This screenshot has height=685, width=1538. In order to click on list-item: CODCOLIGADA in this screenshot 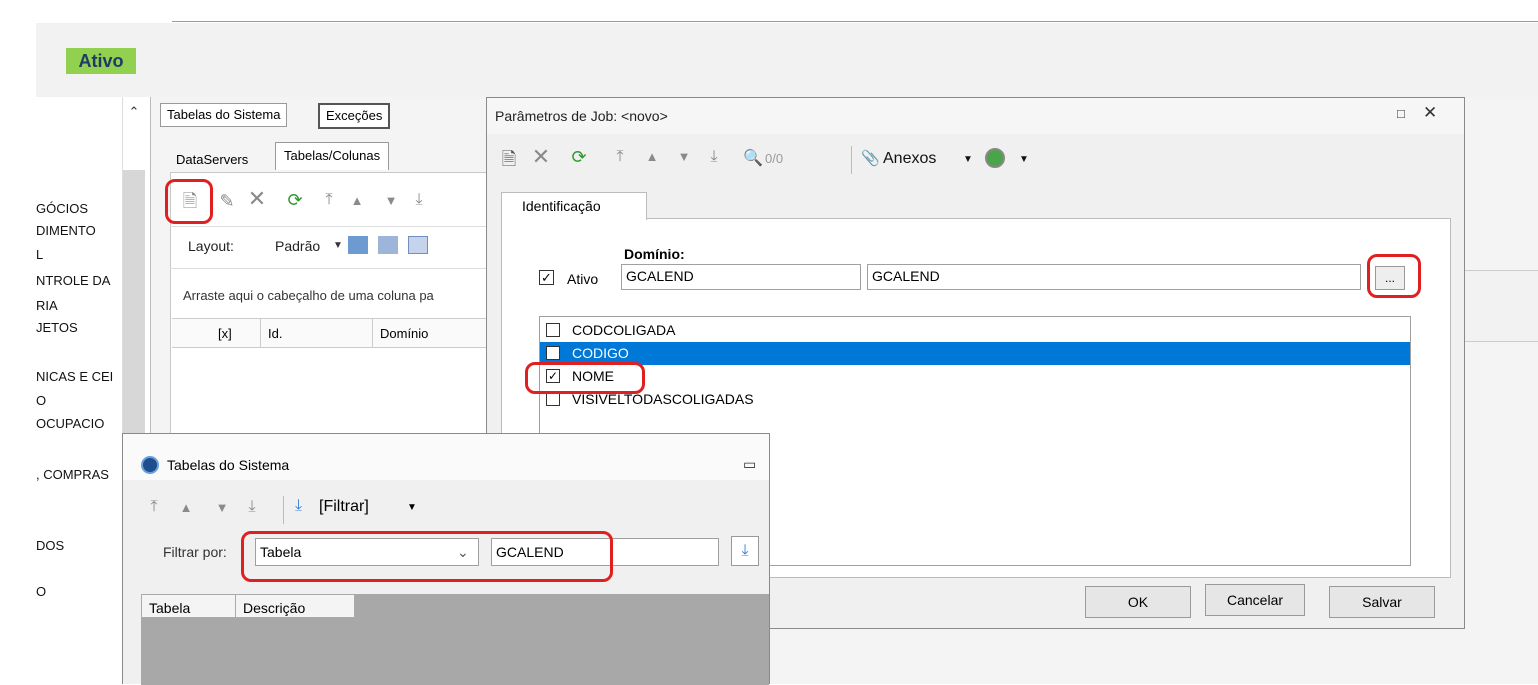, I will do `click(975, 330)`.